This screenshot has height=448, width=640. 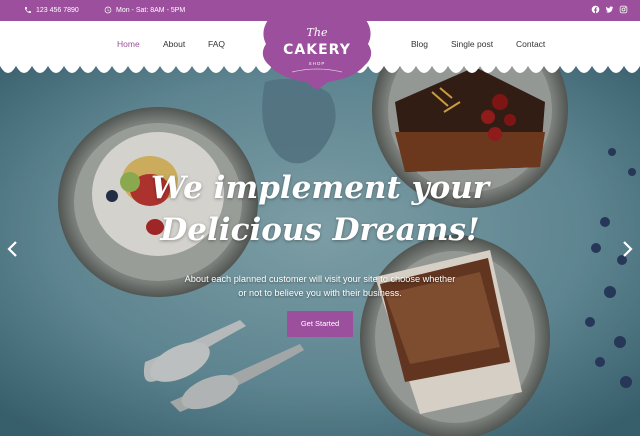 I want to click on nav-contact: Contact, so click(x=530, y=44).